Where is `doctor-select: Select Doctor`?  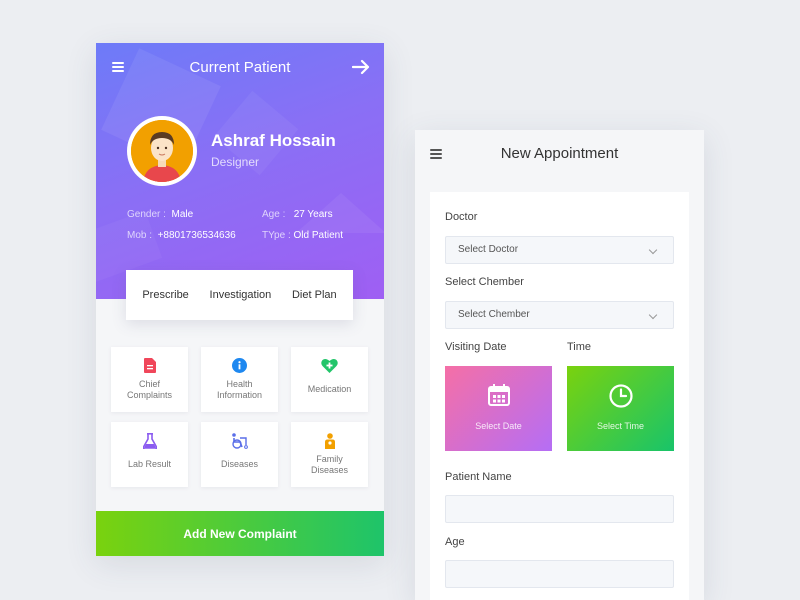
doctor-select: Select Doctor is located at coordinates (559, 250).